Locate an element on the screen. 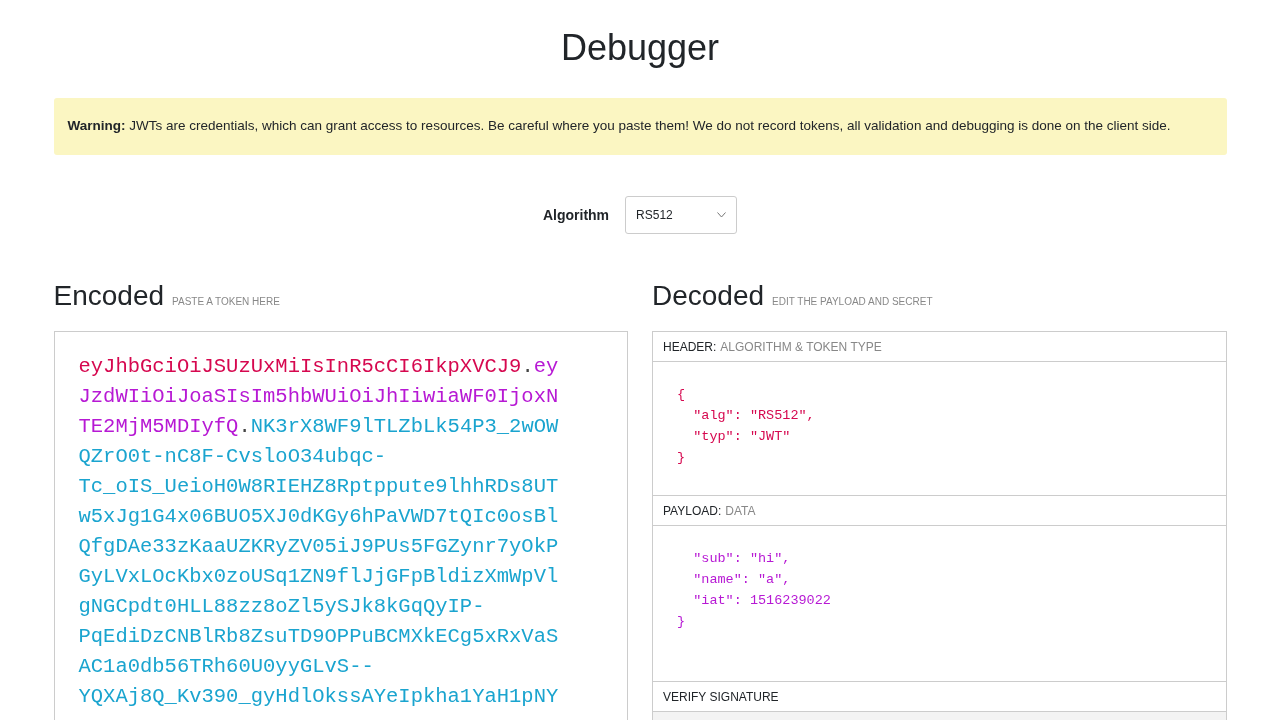  json-editor: "sub": "hi", "name": "a", "iat": 1516239022 } is located at coordinates (939, 604).